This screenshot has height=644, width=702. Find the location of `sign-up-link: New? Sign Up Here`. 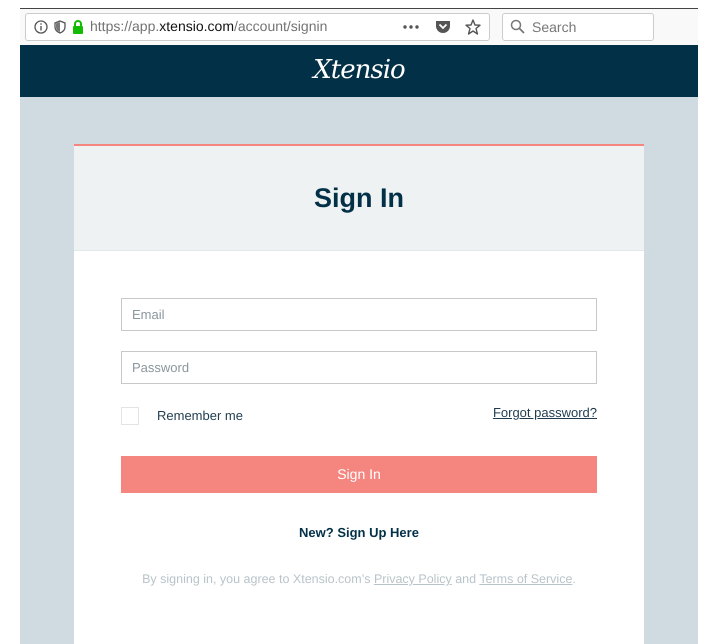

sign-up-link: New? Sign Up Here is located at coordinates (359, 532).